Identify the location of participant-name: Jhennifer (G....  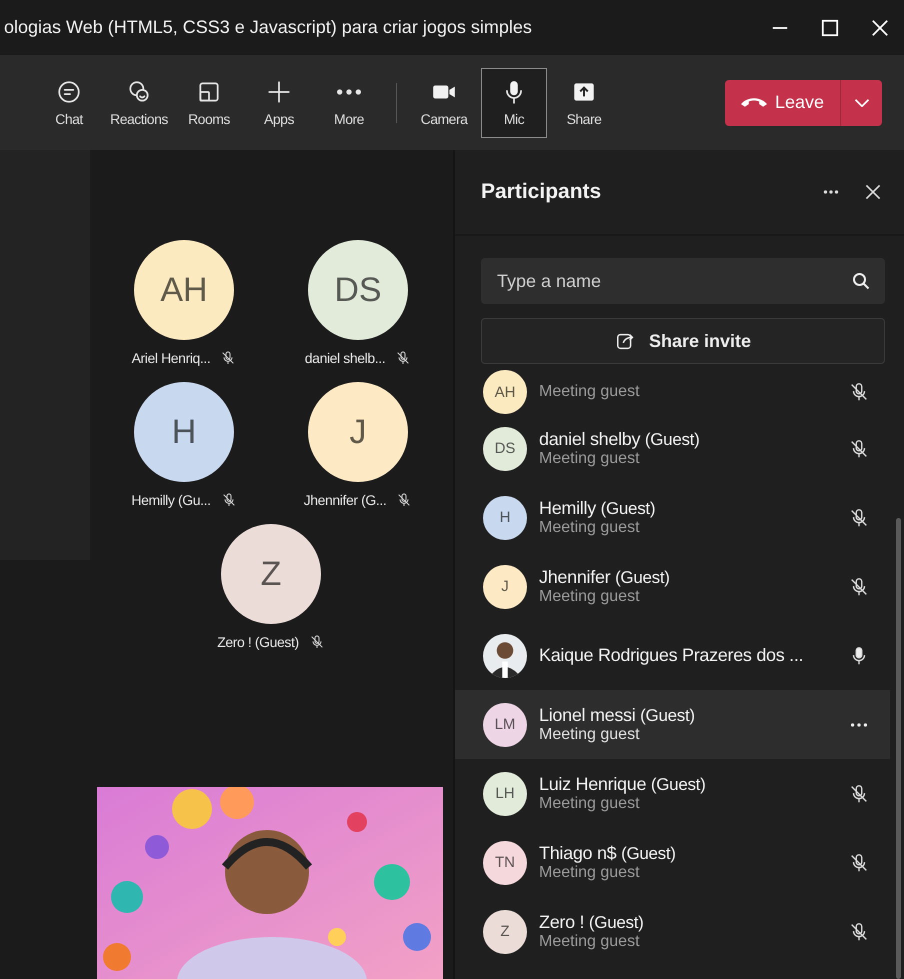
(345, 500).